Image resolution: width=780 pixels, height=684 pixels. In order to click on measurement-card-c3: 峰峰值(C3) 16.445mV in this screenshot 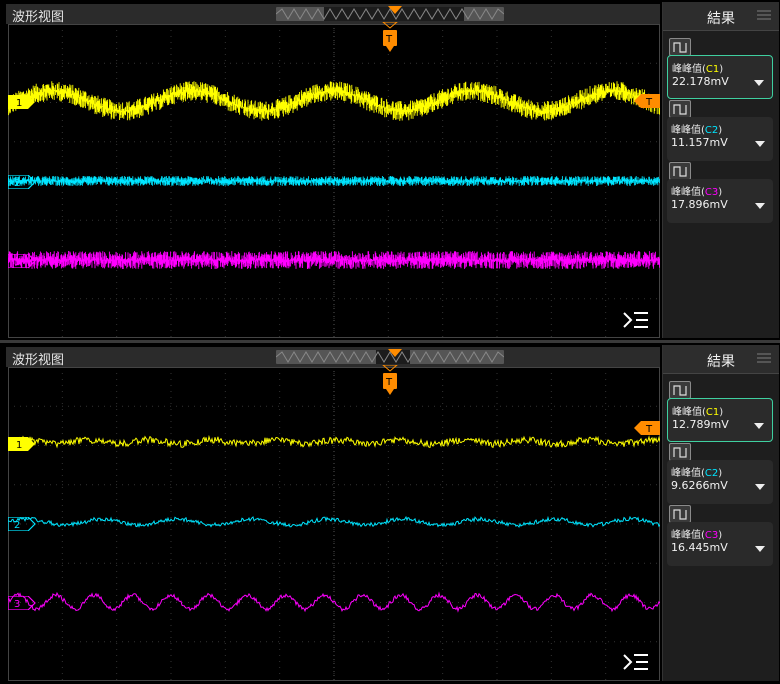, I will do `click(720, 544)`.